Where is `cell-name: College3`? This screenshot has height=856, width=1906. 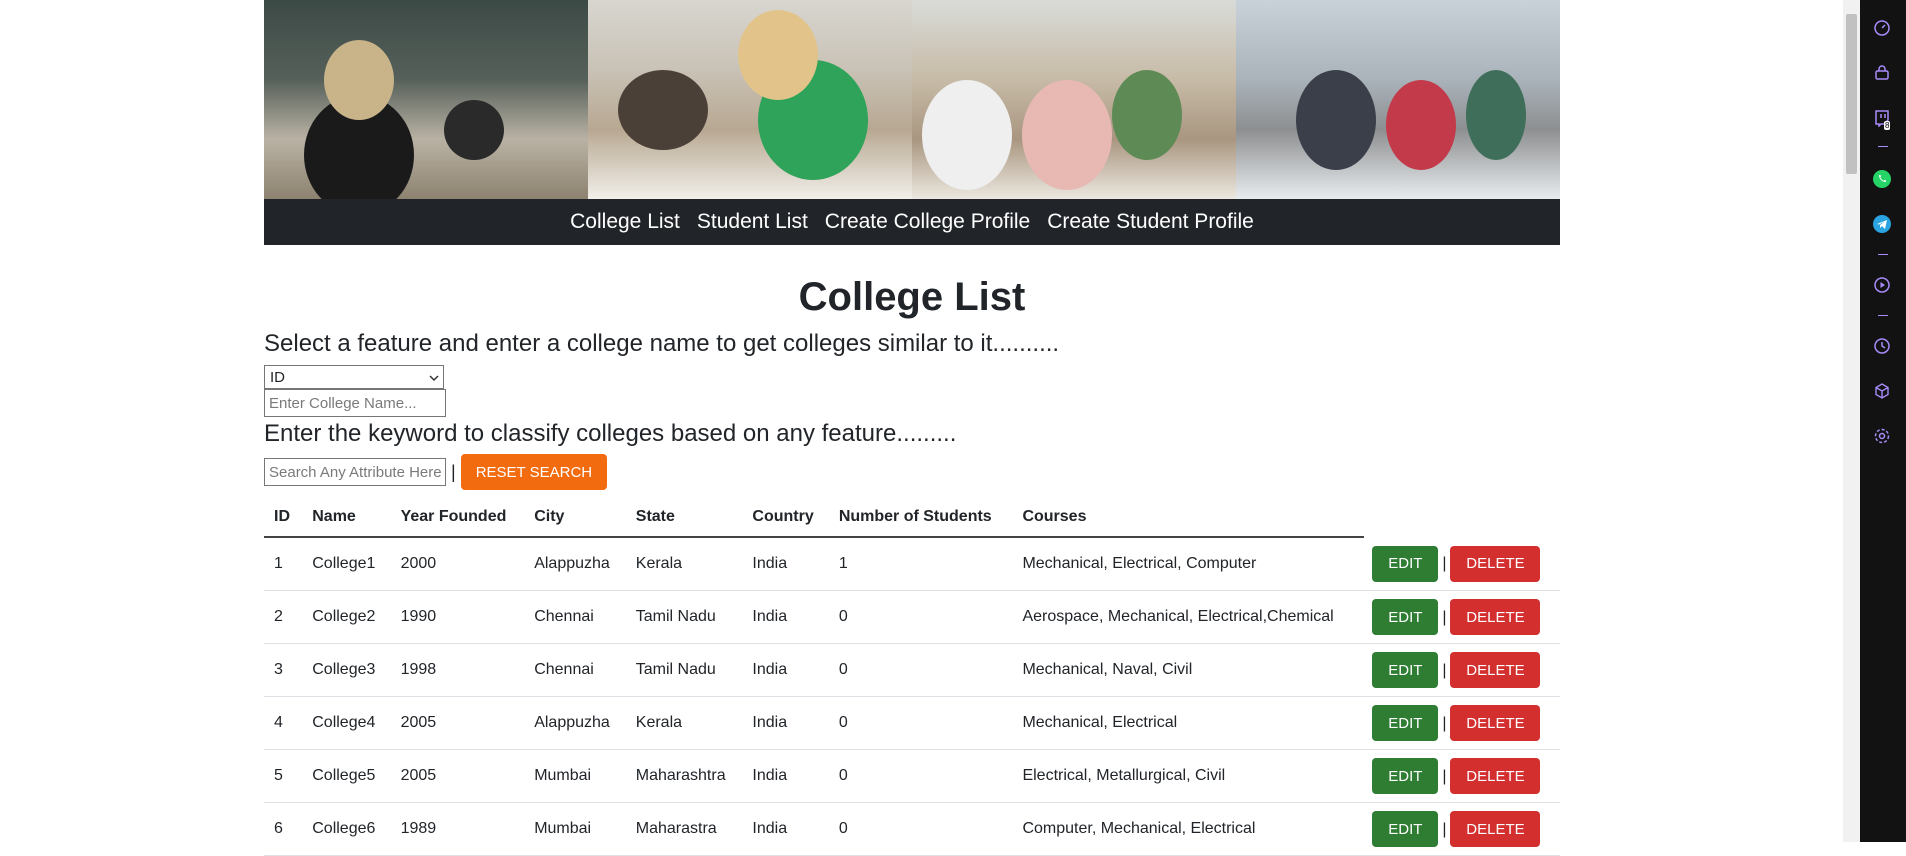 cell-name: College3 is located at coordinates (346, 670).